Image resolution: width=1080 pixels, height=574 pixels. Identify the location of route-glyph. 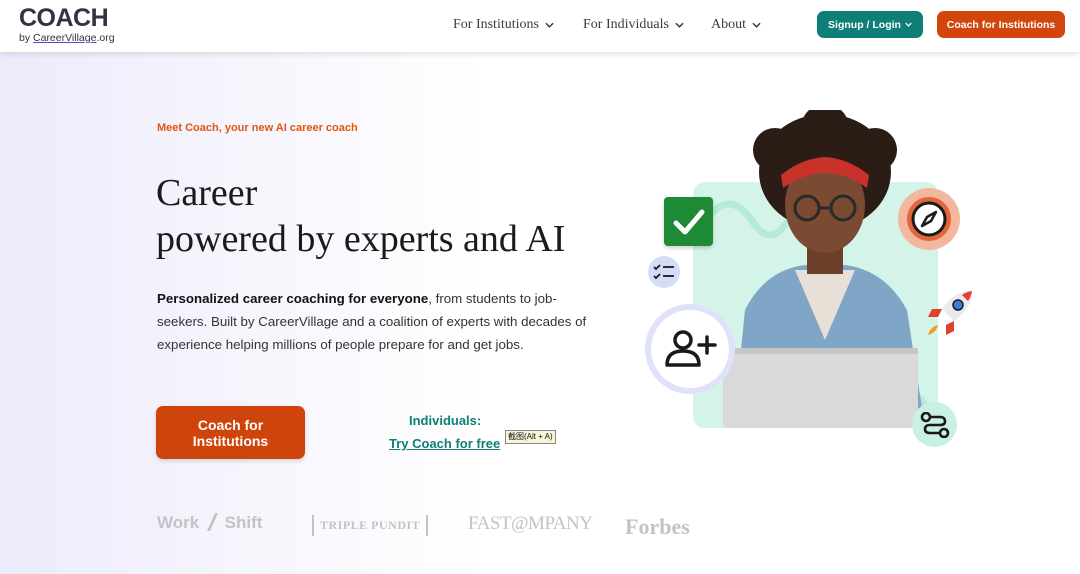
(934, 424).